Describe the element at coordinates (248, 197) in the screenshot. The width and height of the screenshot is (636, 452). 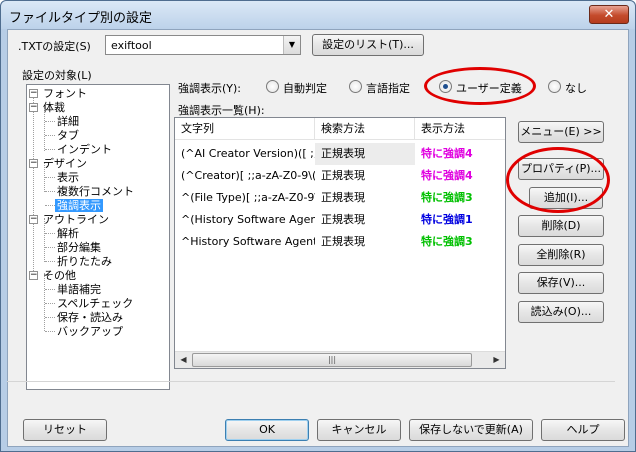
I see `table-cell-text: ^(File Type)[ ;;a-zA-Z0-9\(` at that location.